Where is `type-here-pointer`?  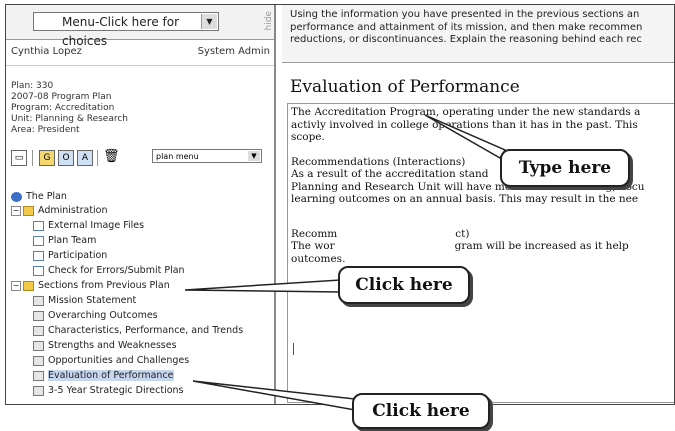 type-here-pointer is located at coordinates (465, 137).